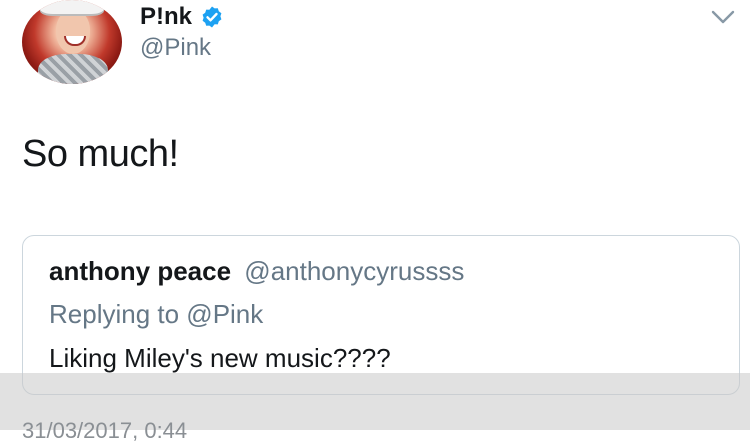 The height and width of the screenshot is (444, 750). Describe the element at coordinates (140, 271) in the screenshot. I see `quoted-author-name: anthony peace` at that location.